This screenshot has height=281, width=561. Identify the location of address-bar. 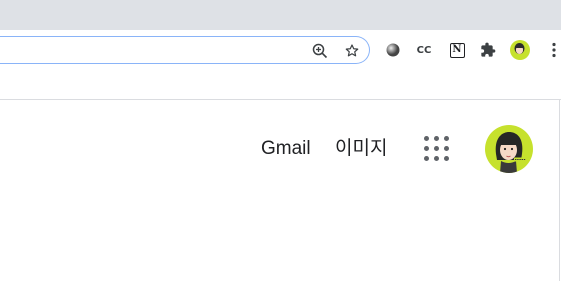
(185, 50).